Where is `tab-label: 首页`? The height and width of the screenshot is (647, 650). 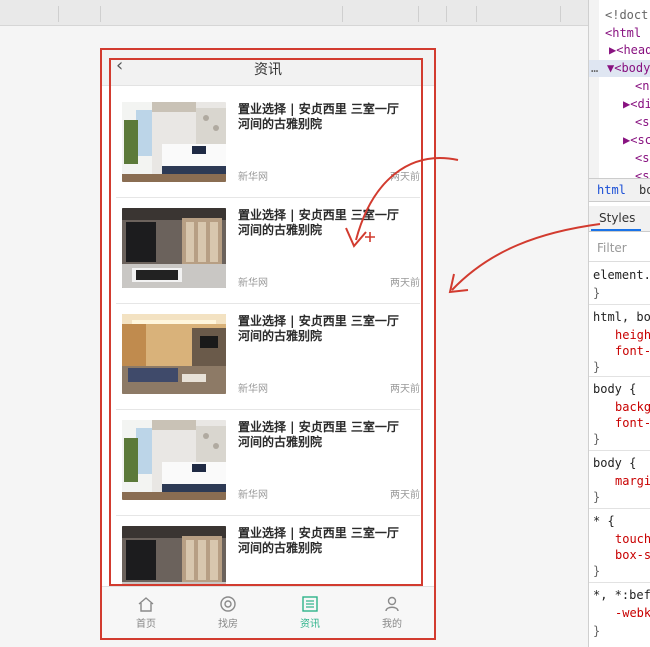 tab-label: 首页 is located at coordinates (146, 624).